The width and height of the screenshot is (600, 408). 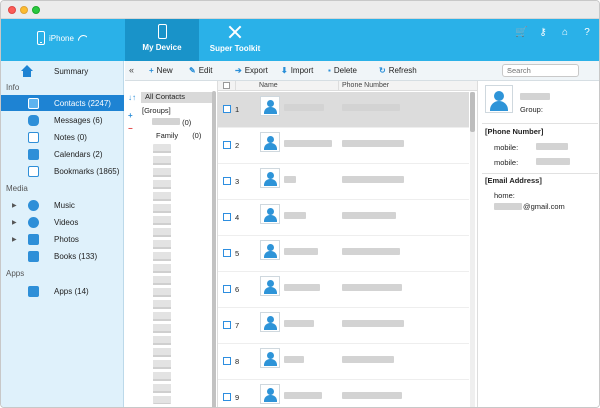 I want to click on sidebar-item-photos: ▶ Photos, so click(x=62, y=239).